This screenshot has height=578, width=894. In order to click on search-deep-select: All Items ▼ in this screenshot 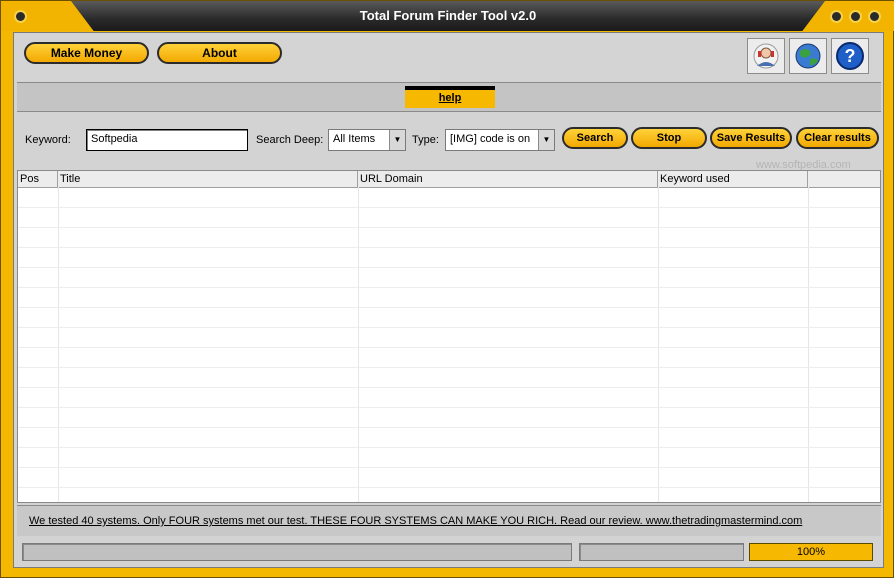, I will do `click(367, 140)`.